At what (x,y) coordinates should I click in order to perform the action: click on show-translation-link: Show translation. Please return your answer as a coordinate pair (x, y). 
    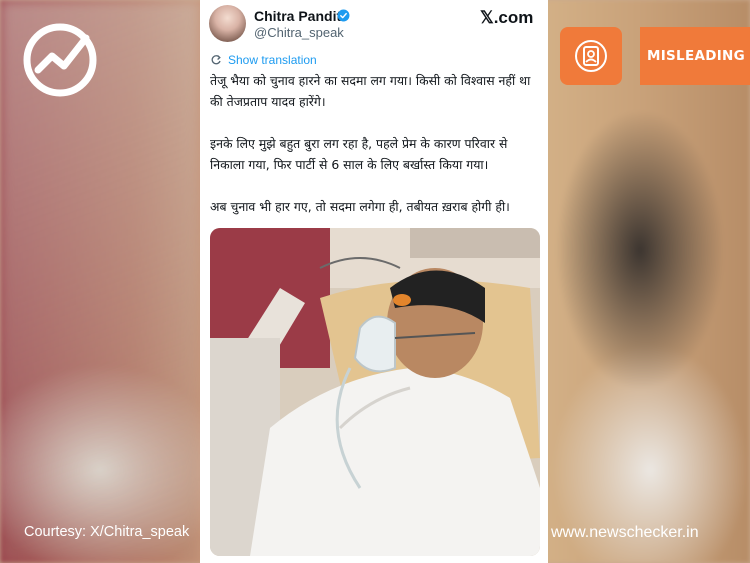
    Looking at the image, I should click on (263, 60).